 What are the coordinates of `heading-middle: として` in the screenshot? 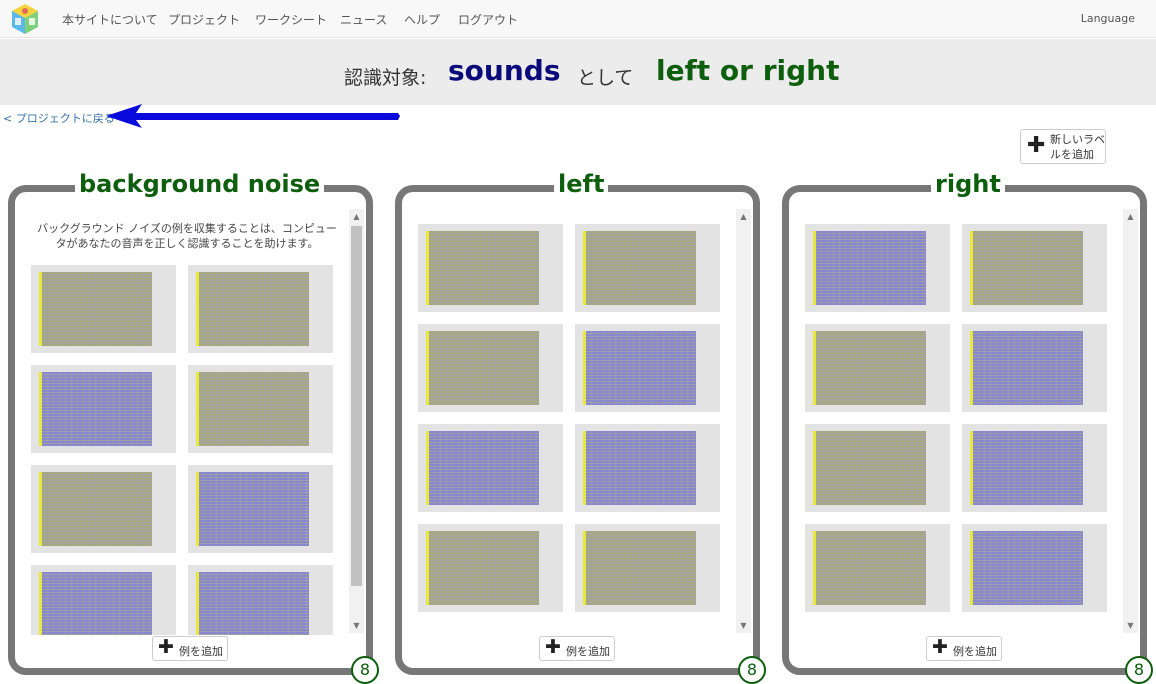 It's located at (605, 78).